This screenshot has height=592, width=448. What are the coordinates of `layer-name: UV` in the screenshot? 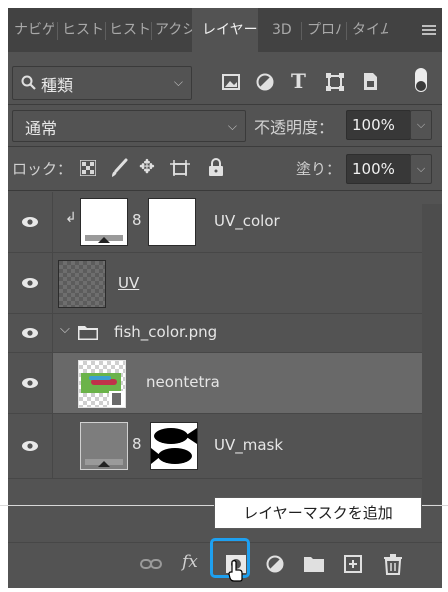 It's located at (128, 283).